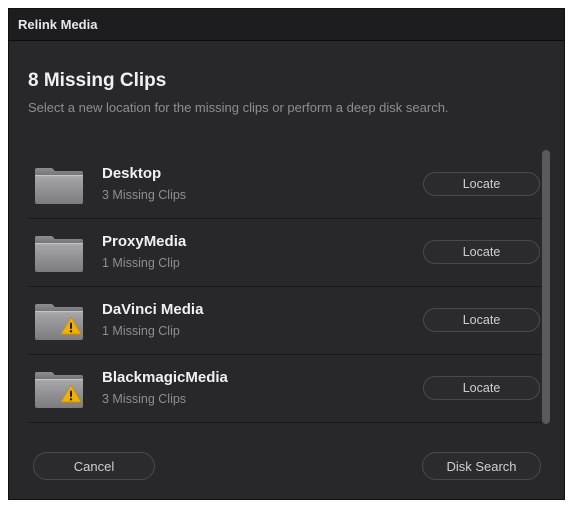 This screenshot has height=505, width=572. Describe the element at coordinates (153, 309) in the screenshot. I see `folder-name: DaVinci Media` at that location.